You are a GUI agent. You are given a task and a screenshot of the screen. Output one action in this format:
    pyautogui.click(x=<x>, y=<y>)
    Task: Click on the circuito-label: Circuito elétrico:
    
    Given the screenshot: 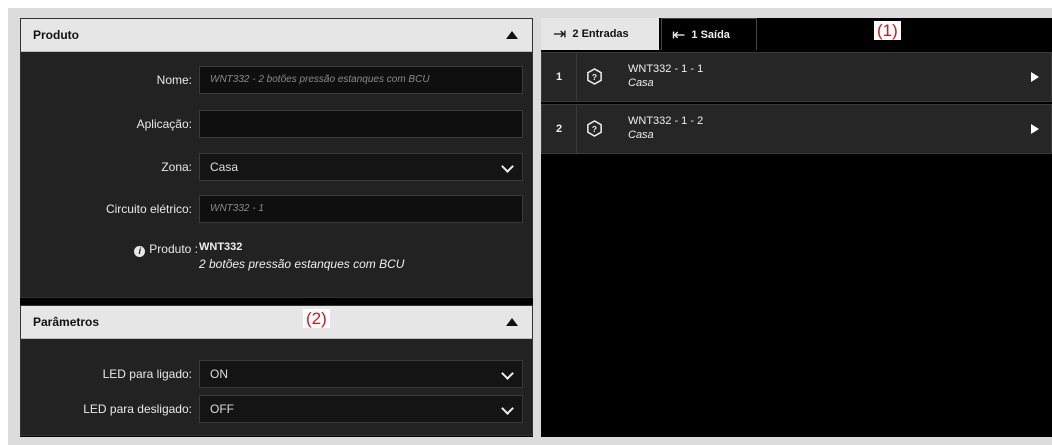 What is the action you would take?
    pyautogui.click(x=148, y=209)
    